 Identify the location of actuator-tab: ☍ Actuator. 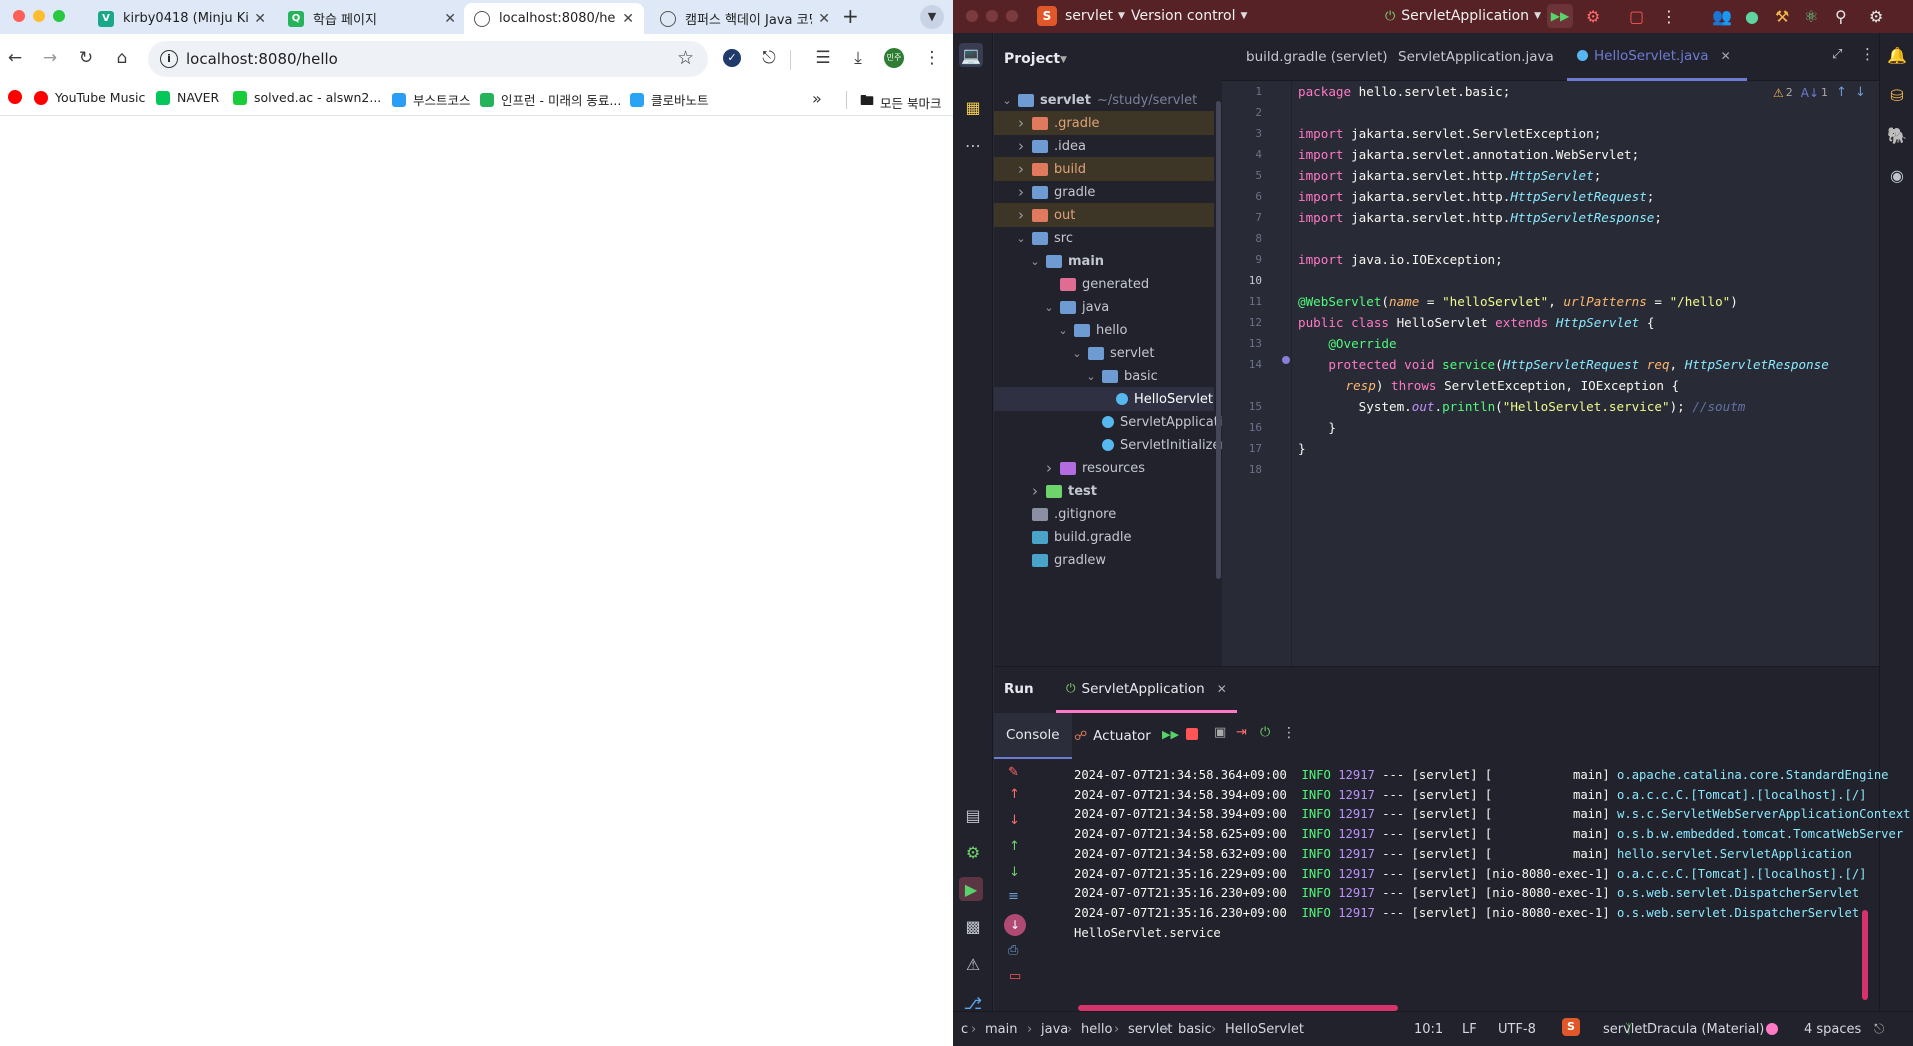
(1112, 736).